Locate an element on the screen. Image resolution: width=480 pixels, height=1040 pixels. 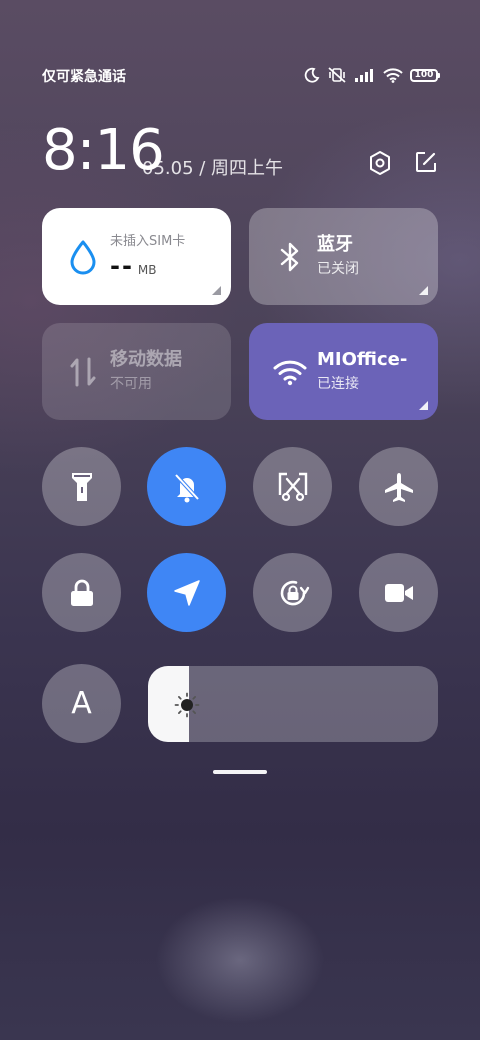
data-tile-value: -- MB is located at coordinates (169, 268).